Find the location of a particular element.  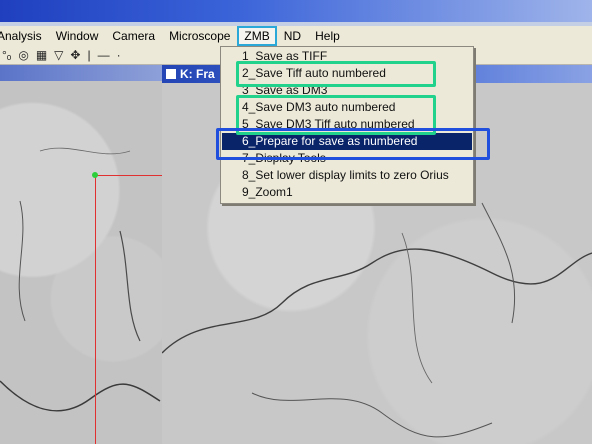

menu-item-save-dm3-tiff-auto-numbered: 5_Save DM3 Tiff auto numbered is located at coordinates (347, 124).